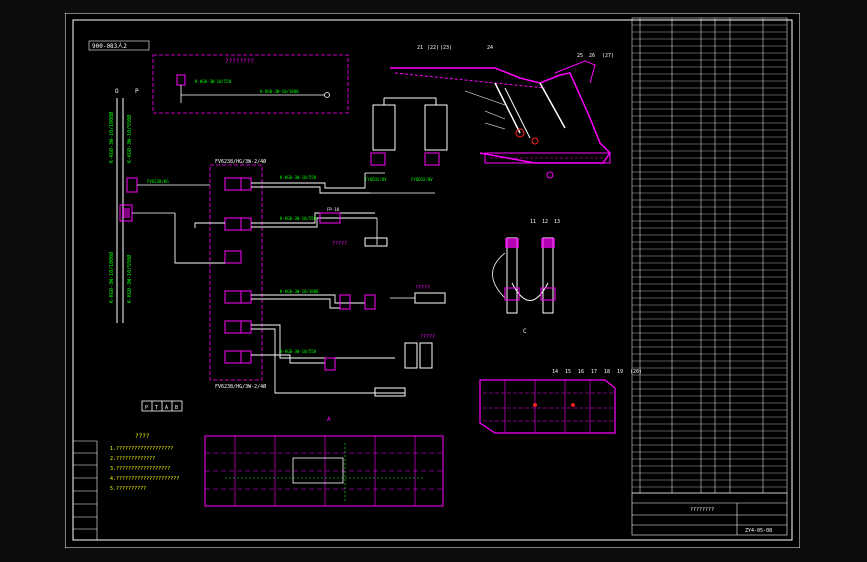 The height and width of the screenshot is (562, 867). What do you see at coordinates (526, 277) in the screenshot?
I see `section-c-view: 11 12 13 C` at bounding box center [526, 277].